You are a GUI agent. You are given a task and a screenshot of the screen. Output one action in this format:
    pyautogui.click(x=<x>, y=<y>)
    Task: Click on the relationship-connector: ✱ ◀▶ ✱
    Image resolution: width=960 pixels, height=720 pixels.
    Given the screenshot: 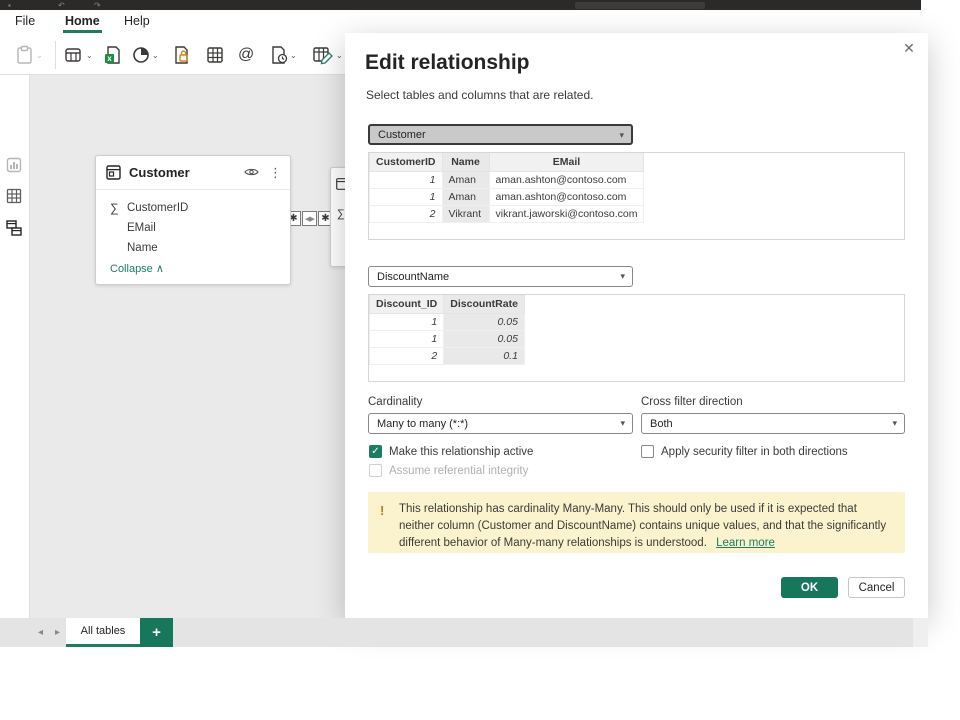 What is the action you would take?
    pyautogui.click(x=310, y=218)
    